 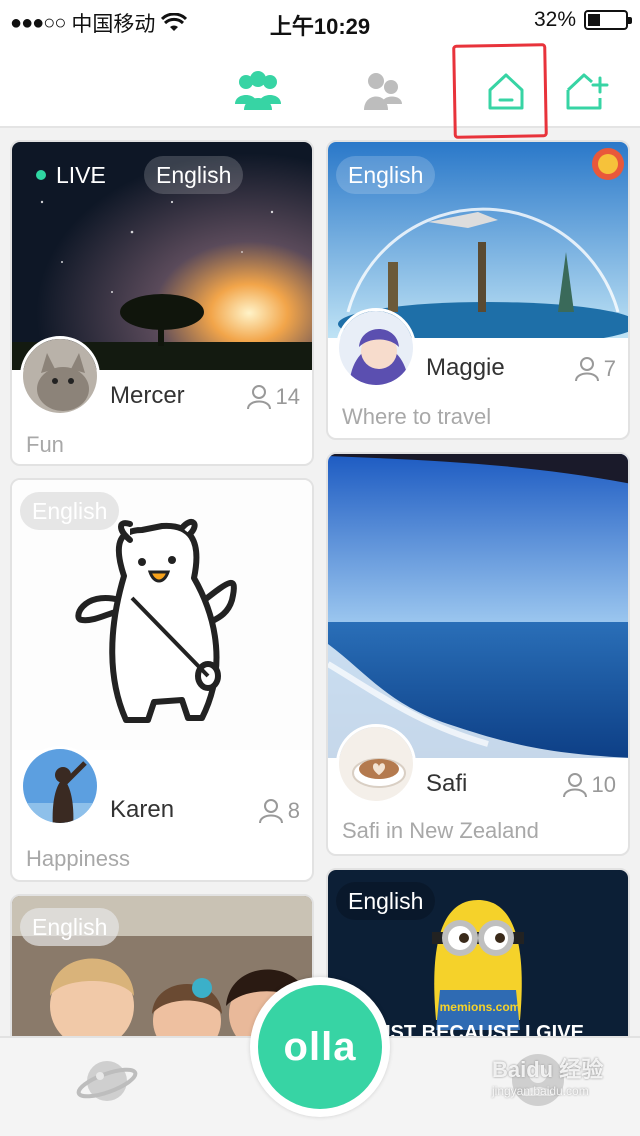 I want to click on olla-label: olla, so click(x=320, y=1047).